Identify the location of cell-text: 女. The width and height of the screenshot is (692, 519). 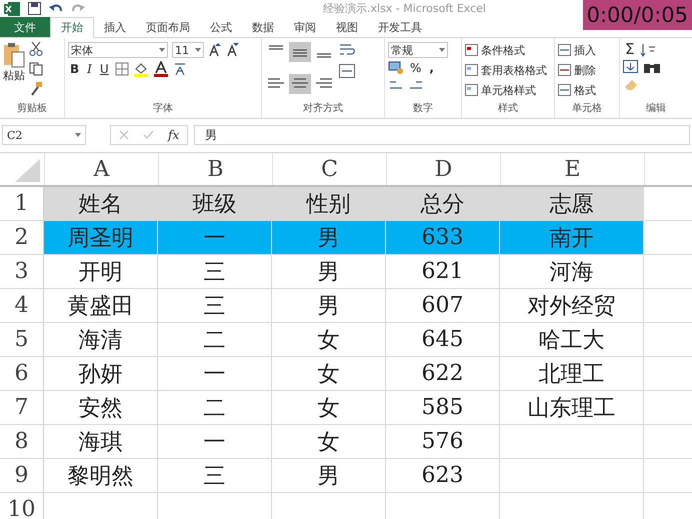
(329, 374).